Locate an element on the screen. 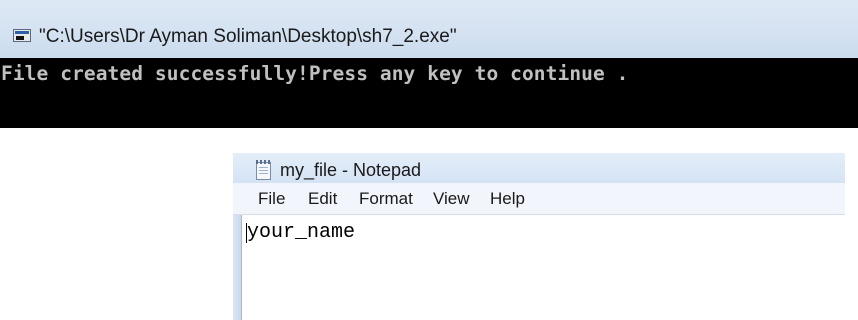 The image size is (858, 320). notepad-titlebar: my_file - Notepad is located at coordinates (539, 168).